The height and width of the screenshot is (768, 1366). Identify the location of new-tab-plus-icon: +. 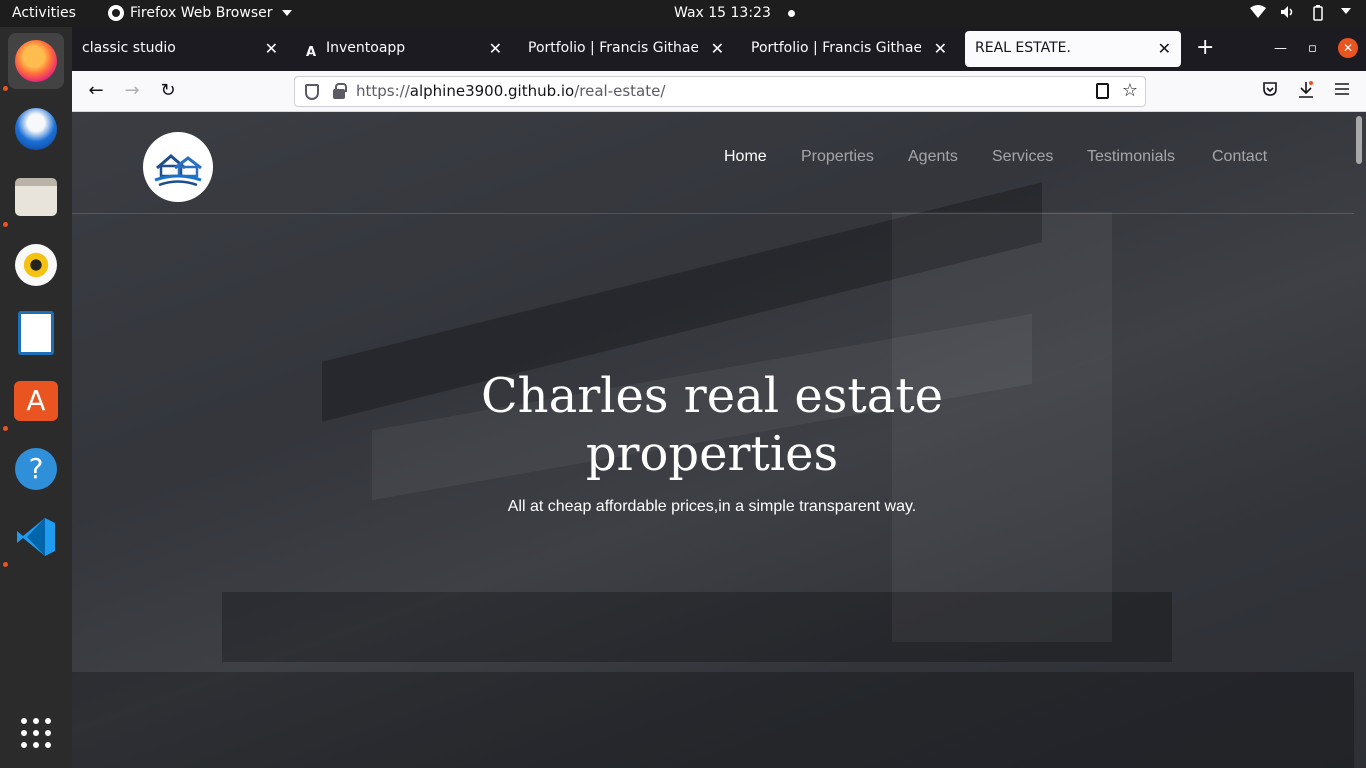
(1205, 48).